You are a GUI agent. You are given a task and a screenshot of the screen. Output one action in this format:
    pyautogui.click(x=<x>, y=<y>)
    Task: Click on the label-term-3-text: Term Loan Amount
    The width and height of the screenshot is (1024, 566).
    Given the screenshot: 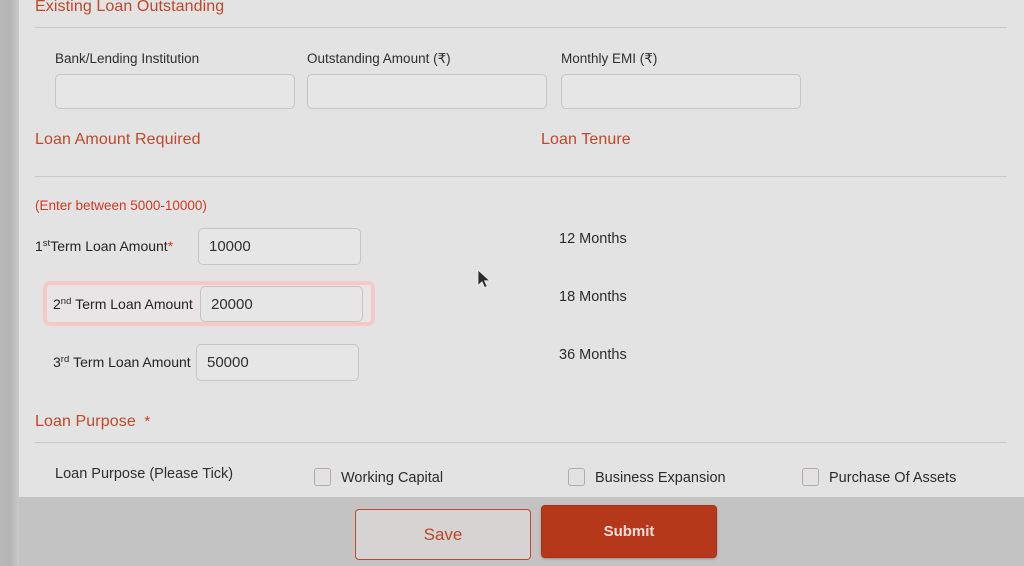 What is the action you would take?
    pyautogui.click(x=132, y=362)
    